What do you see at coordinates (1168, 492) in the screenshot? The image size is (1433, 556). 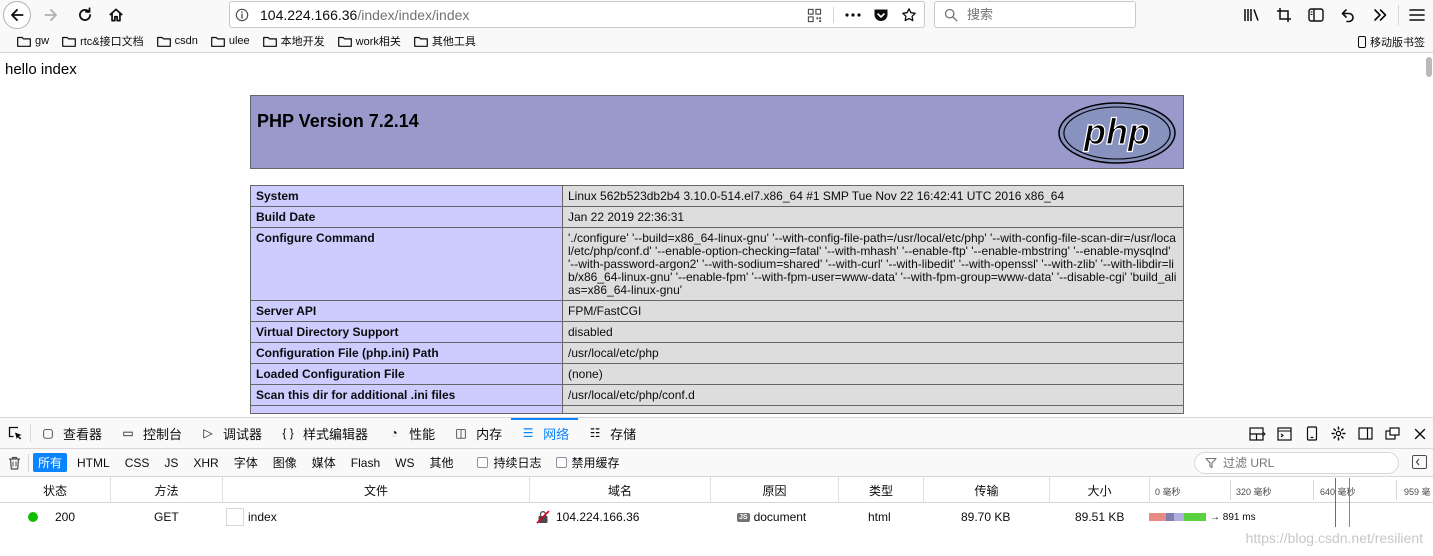 I see `waterfall-tick-label: 0 毫秒` at bounding box center [1168, 492].